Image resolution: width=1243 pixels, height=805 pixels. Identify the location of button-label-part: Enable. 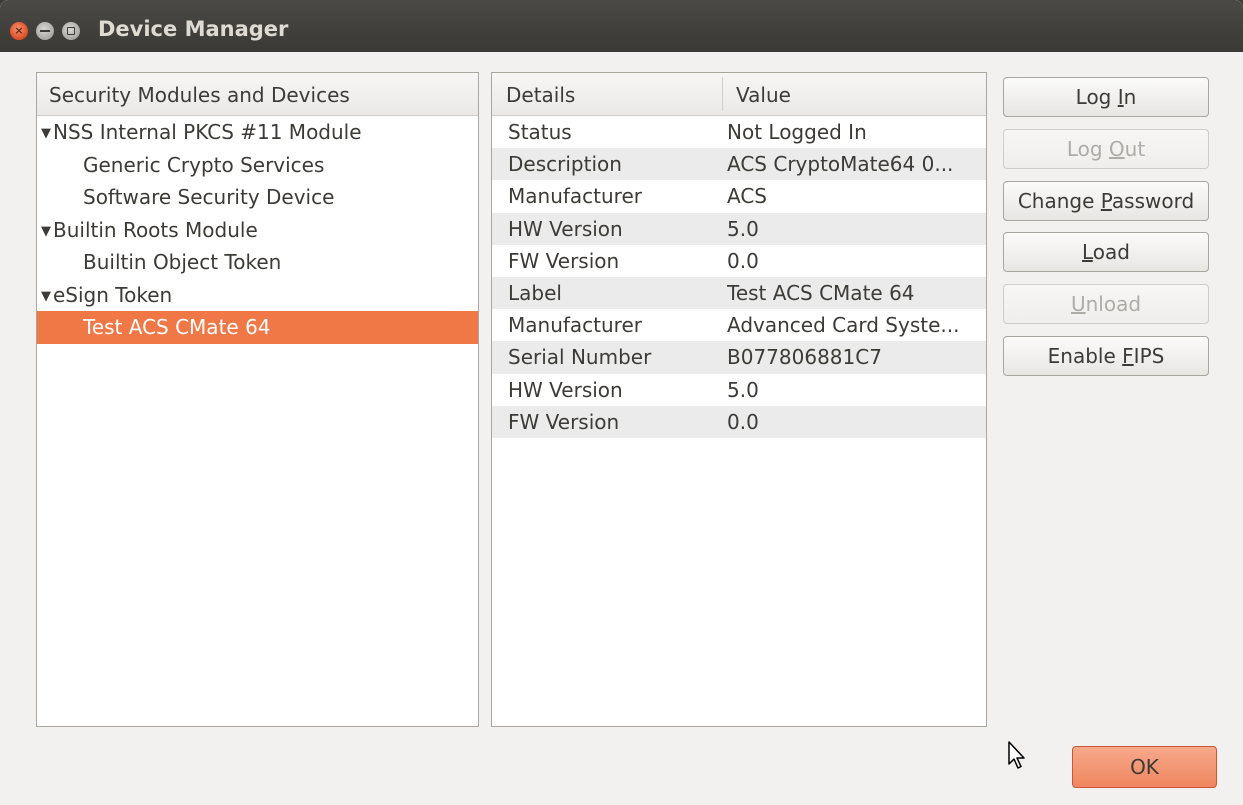
(1085, 356).